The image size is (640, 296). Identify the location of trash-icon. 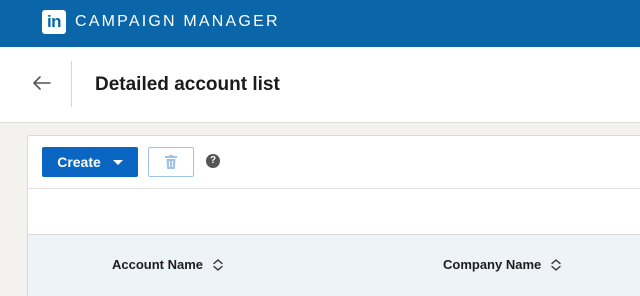
(171, 162).